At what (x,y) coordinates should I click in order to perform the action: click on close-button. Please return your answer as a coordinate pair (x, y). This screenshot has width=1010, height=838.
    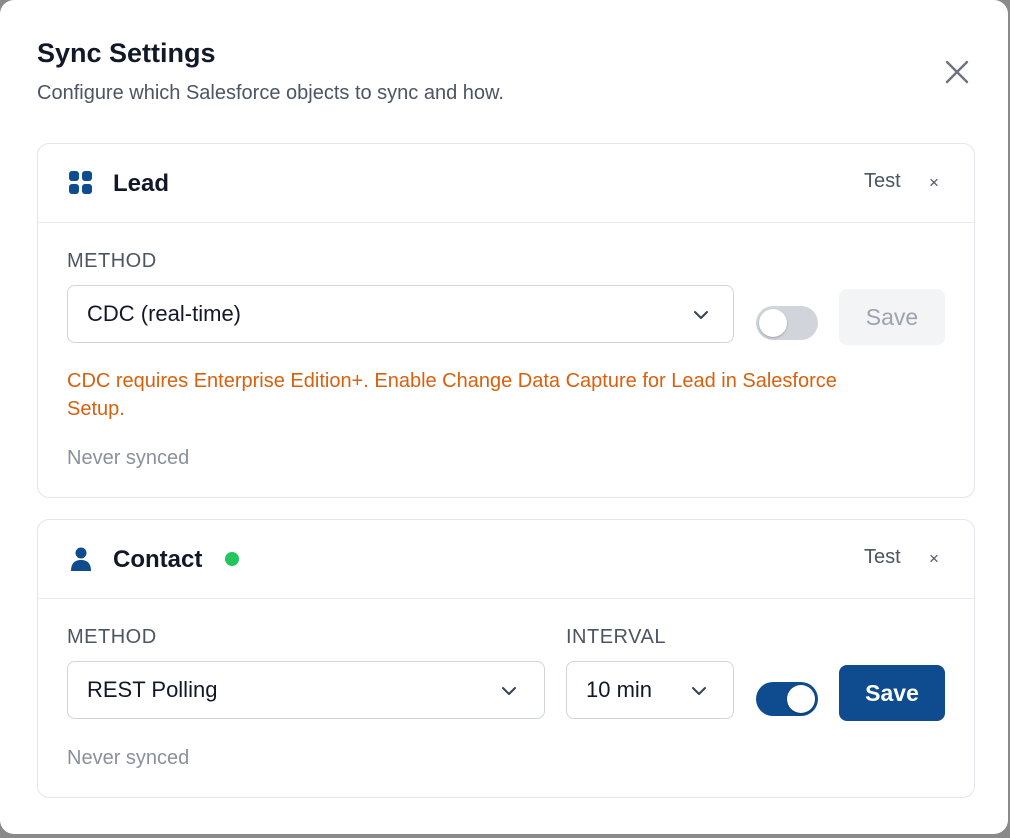
    Looking at the image, I should click on (957, 72).